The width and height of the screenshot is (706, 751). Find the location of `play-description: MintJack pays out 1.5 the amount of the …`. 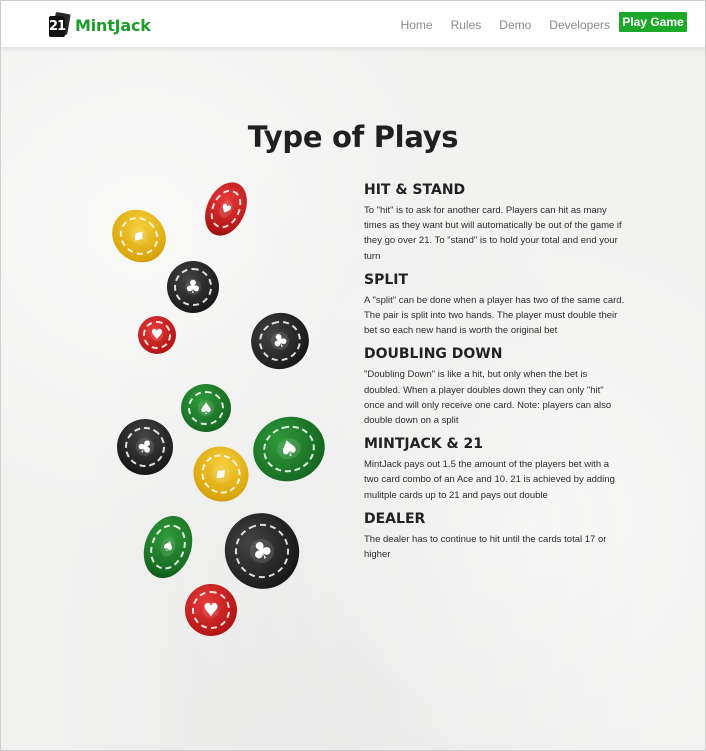

play-description: MintJack pays out 1.5 the amount of the … is located at coordinates (489, 480).